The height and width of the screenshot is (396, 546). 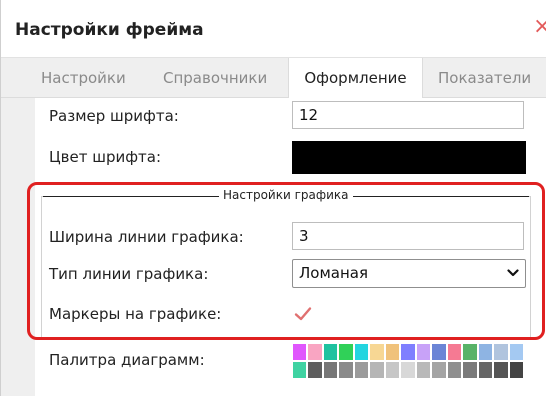 I want to click on title-bar: Настройки фрейма ×, so click(x=273, y=29).